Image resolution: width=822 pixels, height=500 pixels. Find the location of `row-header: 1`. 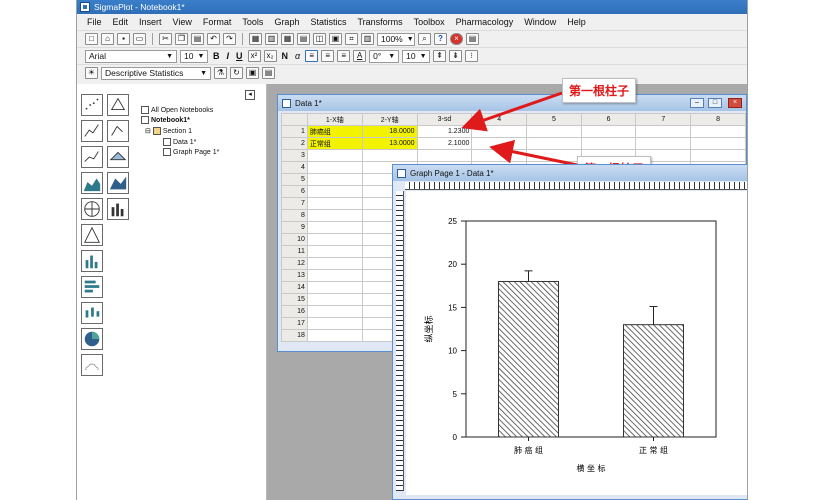

row-header: 1 is located at coordinates (294, 131).